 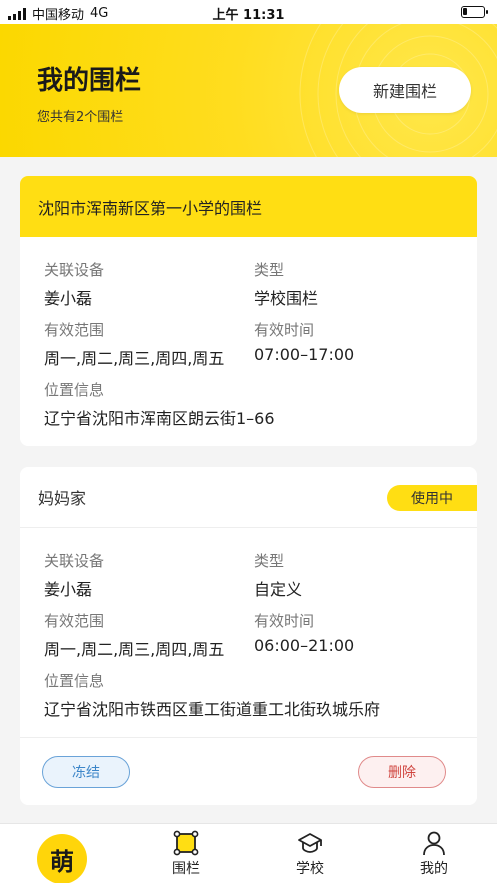 What do you see at coordinates (474, 12) in the screenshot?
I see `battery-icon` at bounding box center [474, 12].